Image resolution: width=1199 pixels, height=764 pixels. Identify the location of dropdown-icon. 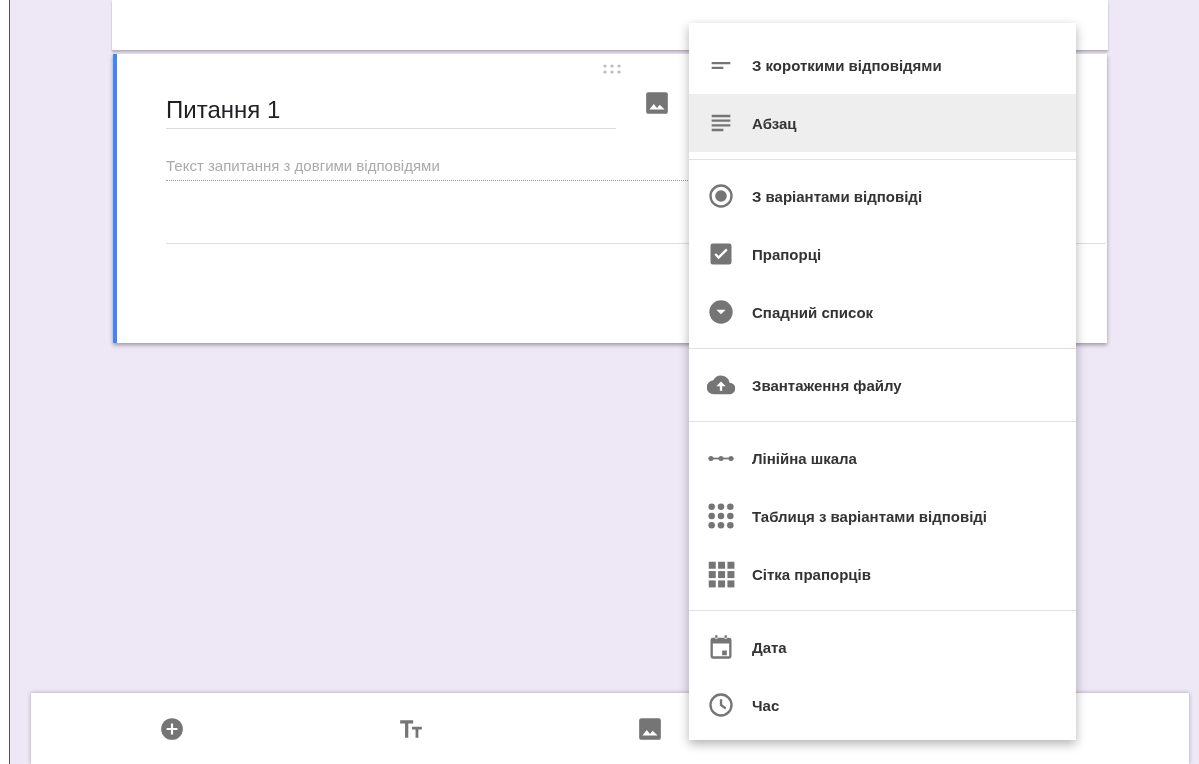
(721, 312).